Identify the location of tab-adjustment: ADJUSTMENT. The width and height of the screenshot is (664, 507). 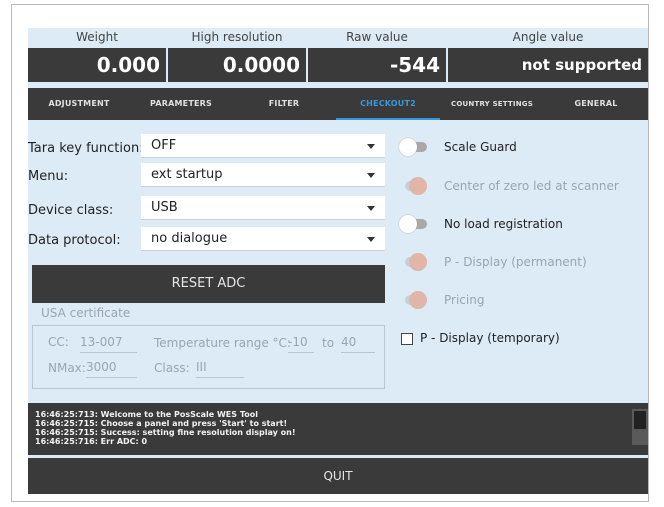
(79, 104).